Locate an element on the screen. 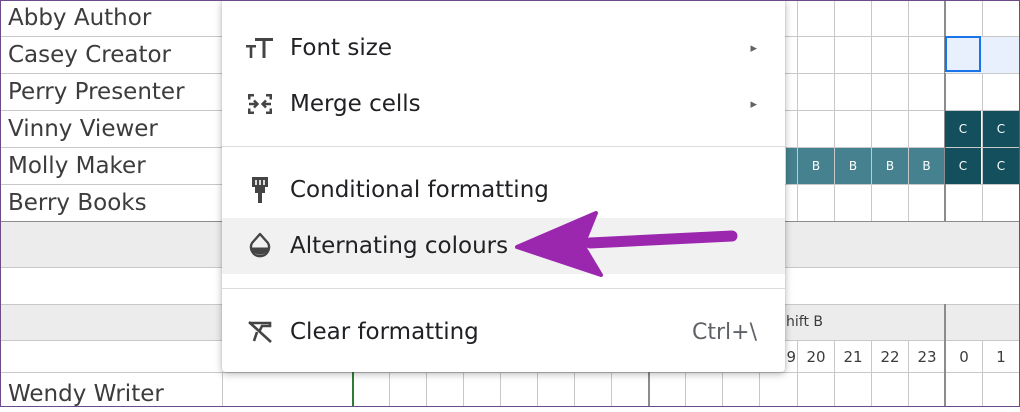 The image size is (1020, 412). row-name: Abby Author is located at coordinates (79, 18).